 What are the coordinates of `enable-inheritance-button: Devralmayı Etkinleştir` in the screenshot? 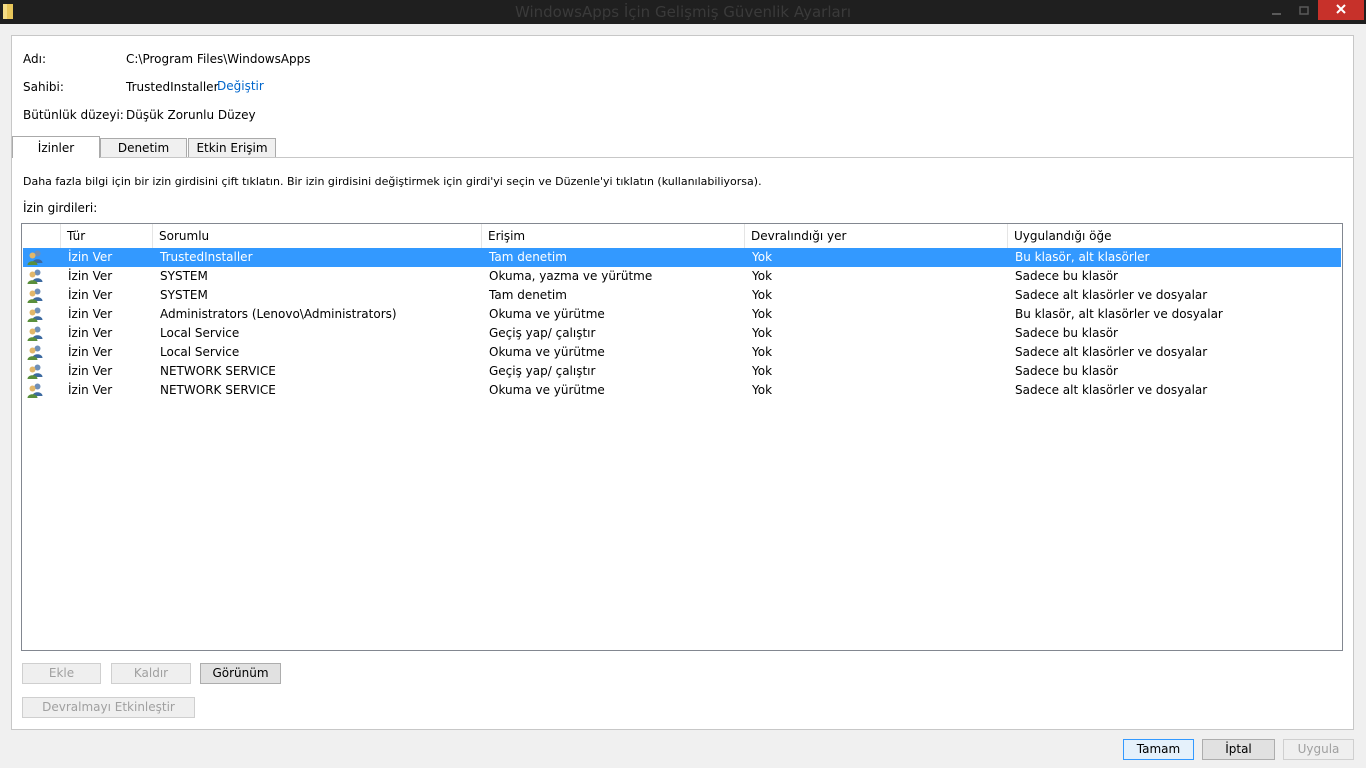 It's located at (108, 707).